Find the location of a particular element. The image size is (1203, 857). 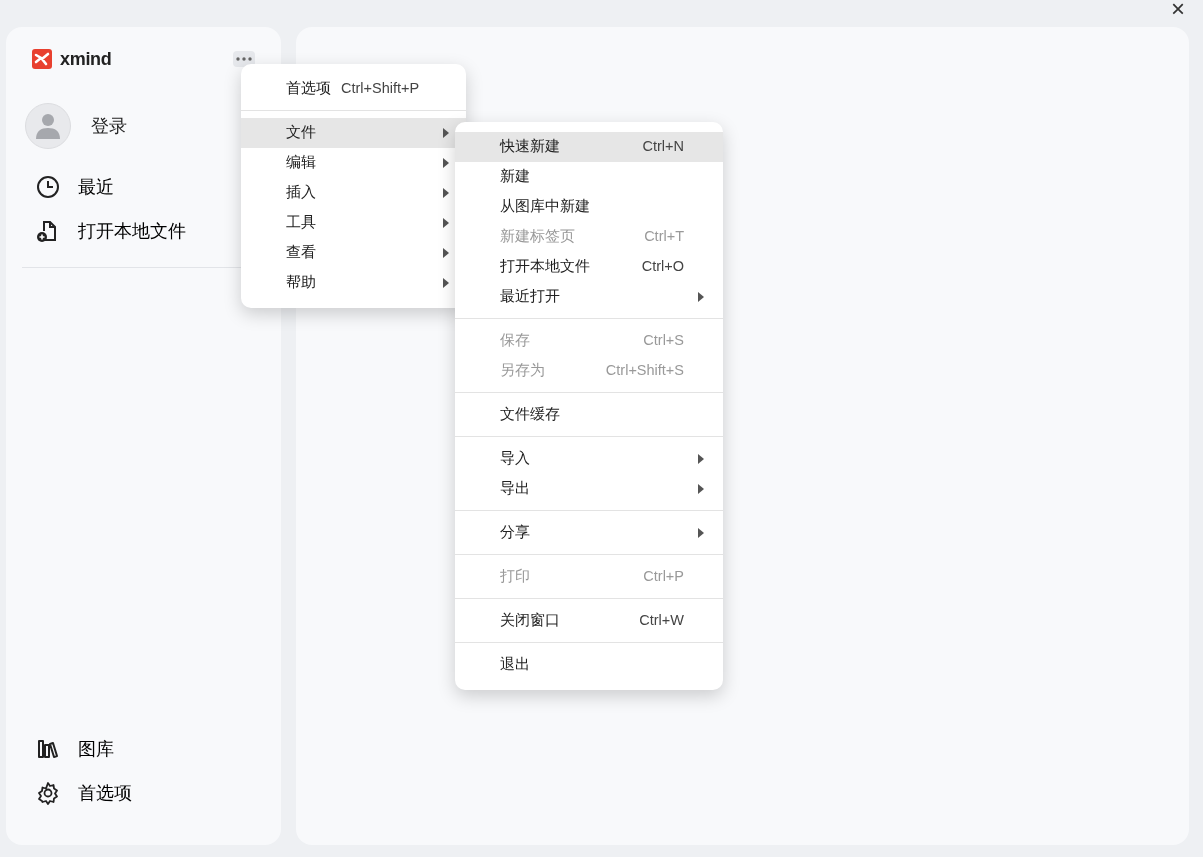

books-icon is located at coordinates (48, 749).